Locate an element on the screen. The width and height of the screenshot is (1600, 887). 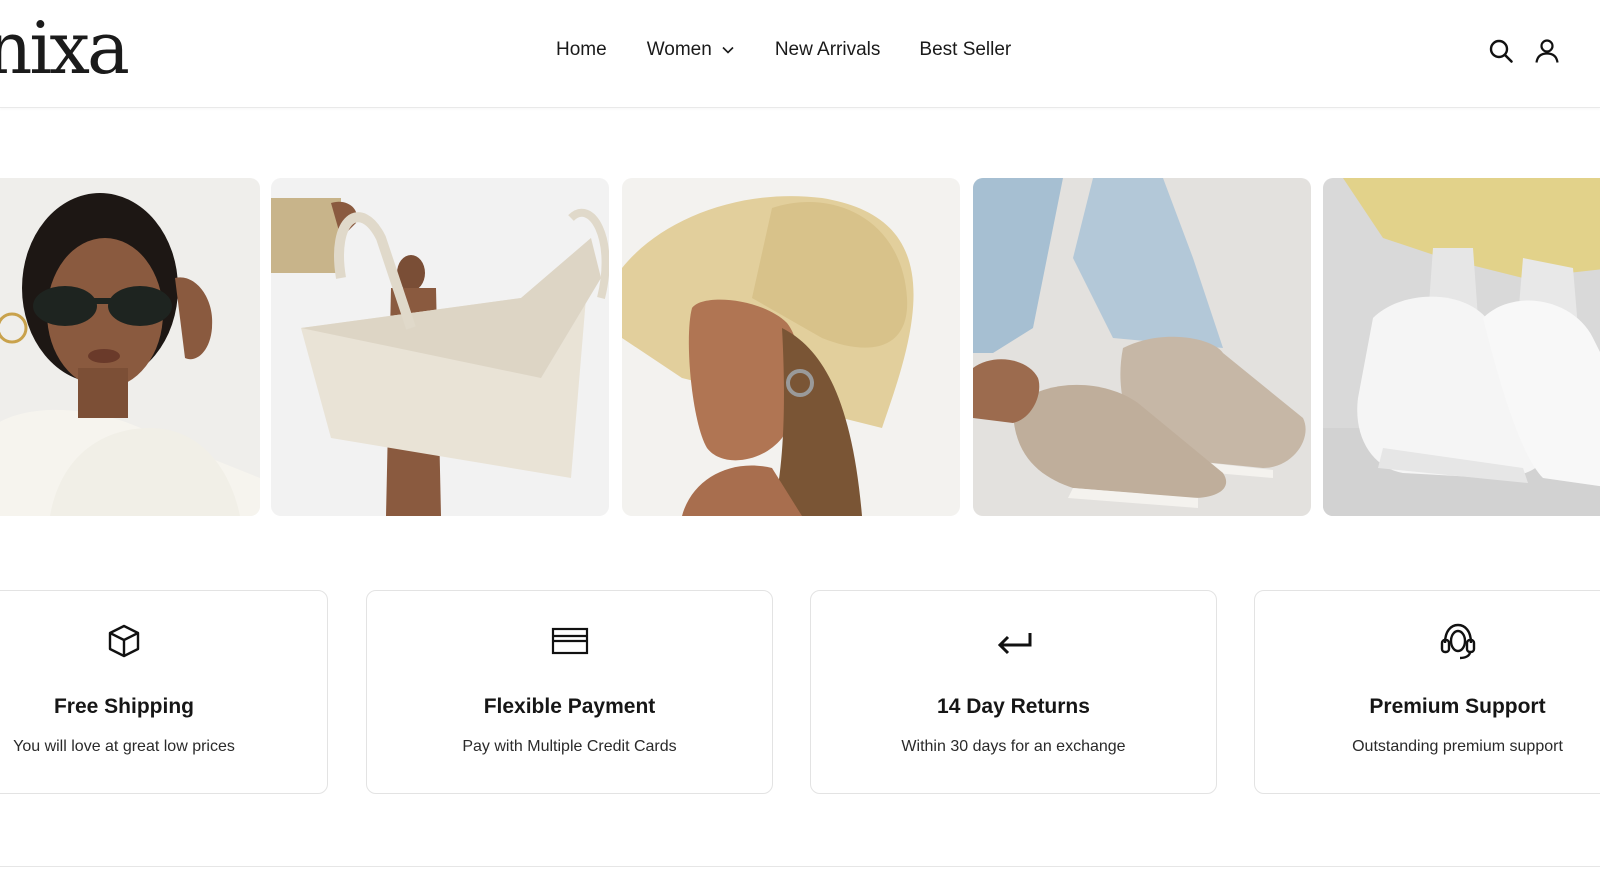
nav-item-new-arrivals: New Arrivals is located at coordinates (828, 50).